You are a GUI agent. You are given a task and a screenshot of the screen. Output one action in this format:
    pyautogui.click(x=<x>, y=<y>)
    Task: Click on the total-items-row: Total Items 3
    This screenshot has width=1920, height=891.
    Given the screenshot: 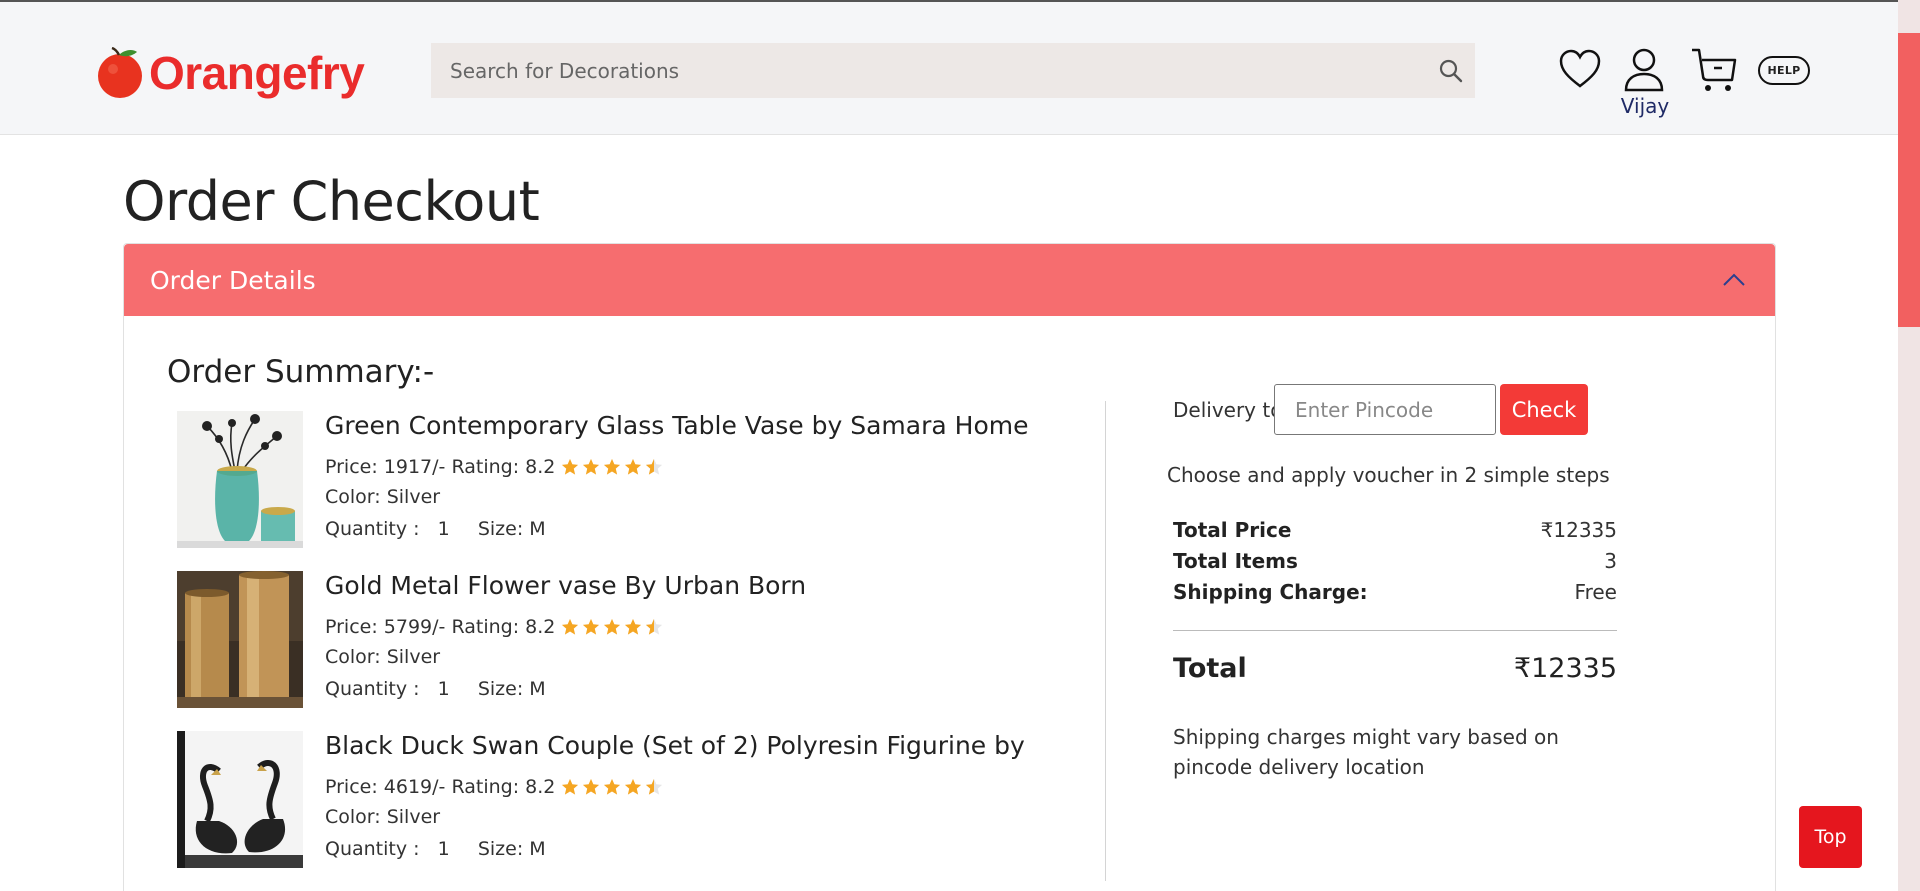 What is the action you would take?
    pyautogui.click(x=1395, y=561)
    